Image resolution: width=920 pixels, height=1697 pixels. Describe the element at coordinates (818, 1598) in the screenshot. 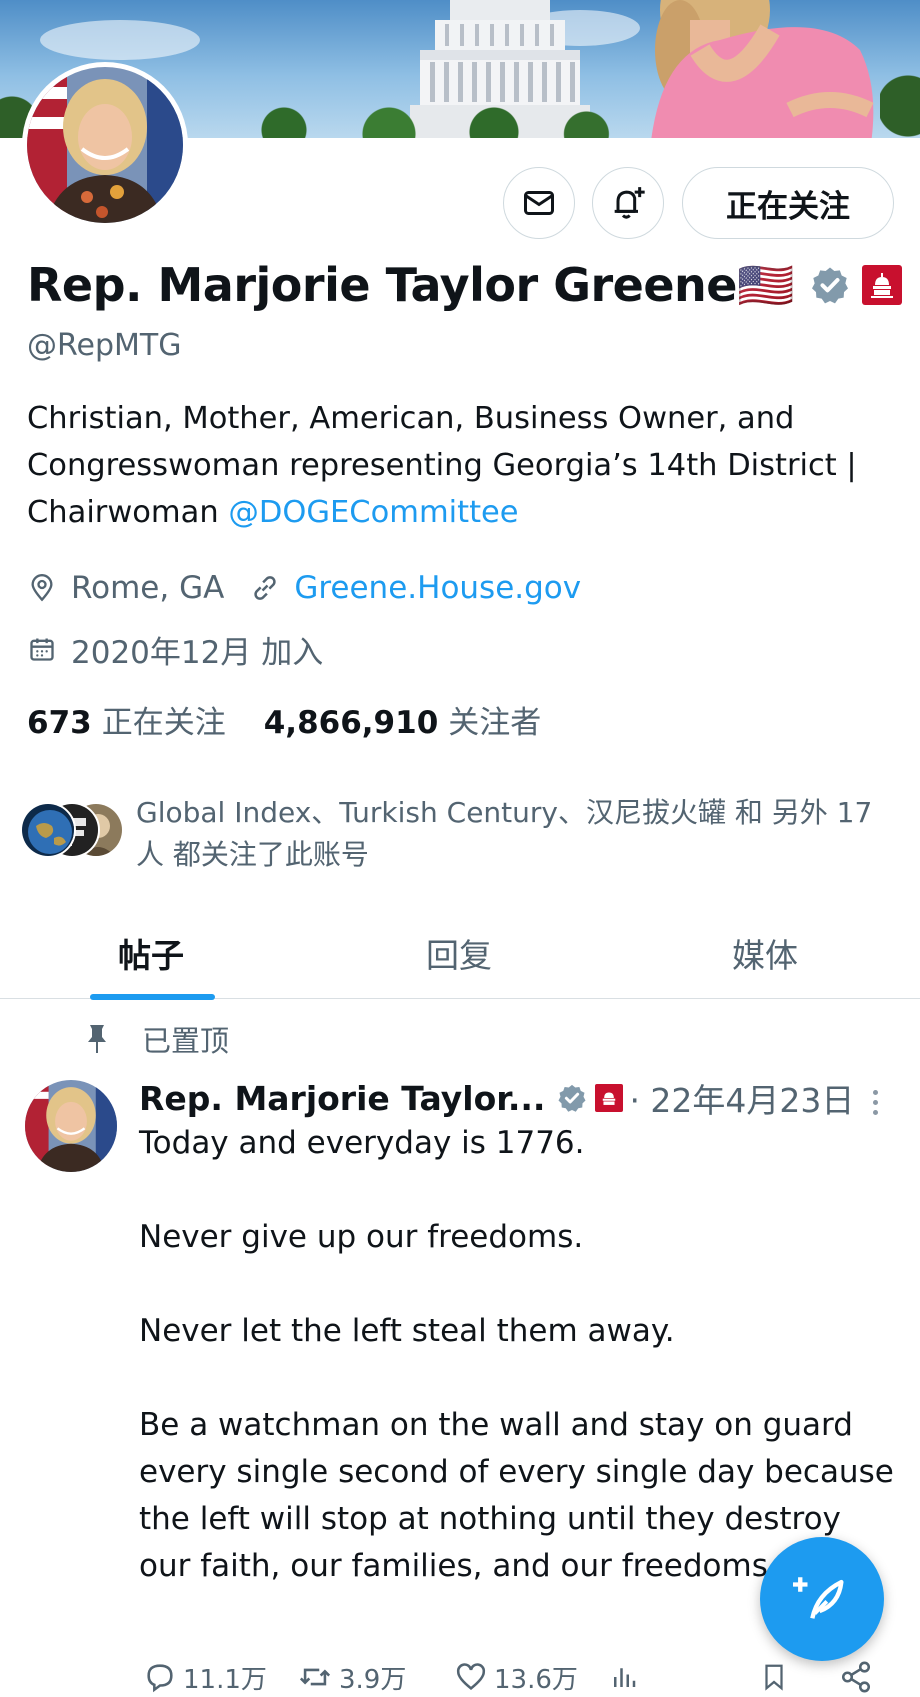

I see `compose-icon` at that location.